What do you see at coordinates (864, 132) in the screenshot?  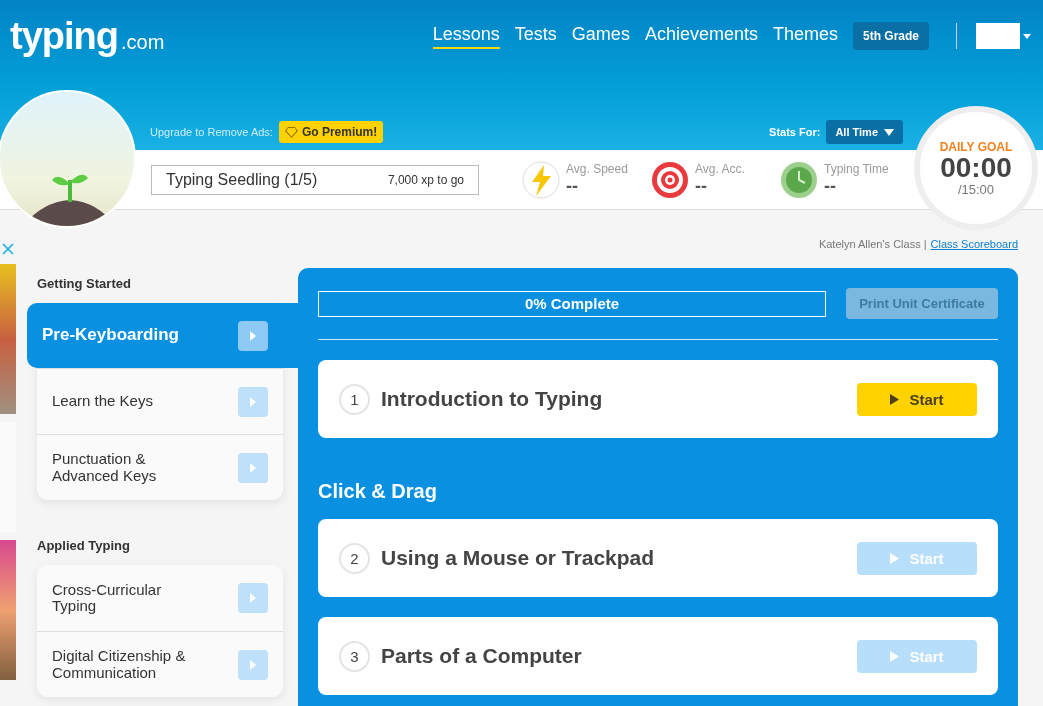 I see `stats-period-dropdown: All Time` at bounding box center [864, 132].